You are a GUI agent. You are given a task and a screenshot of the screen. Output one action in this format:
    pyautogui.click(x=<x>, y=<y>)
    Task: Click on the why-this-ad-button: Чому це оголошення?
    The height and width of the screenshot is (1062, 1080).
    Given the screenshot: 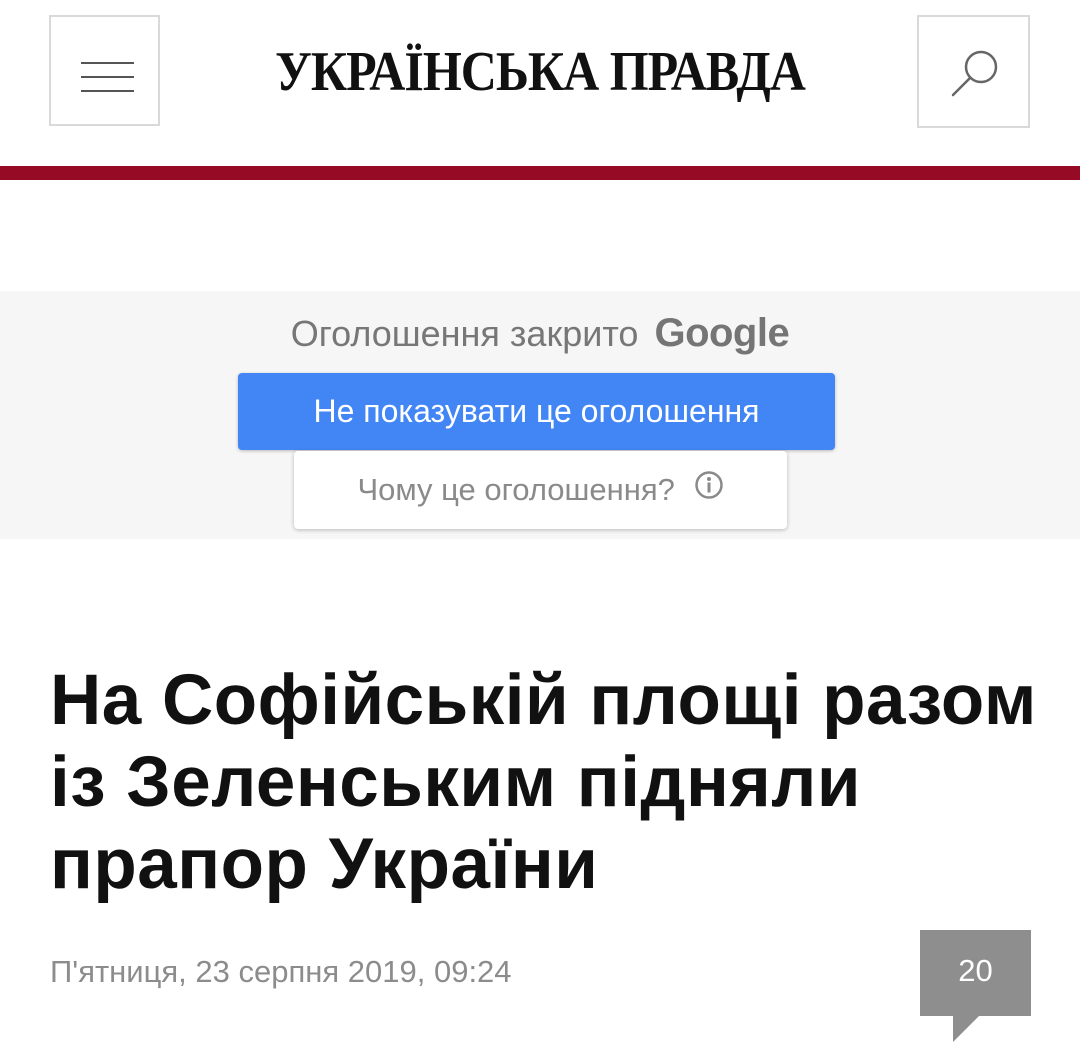 What is the action you would take?
    pyautogui.click(x=540, y=490)
    